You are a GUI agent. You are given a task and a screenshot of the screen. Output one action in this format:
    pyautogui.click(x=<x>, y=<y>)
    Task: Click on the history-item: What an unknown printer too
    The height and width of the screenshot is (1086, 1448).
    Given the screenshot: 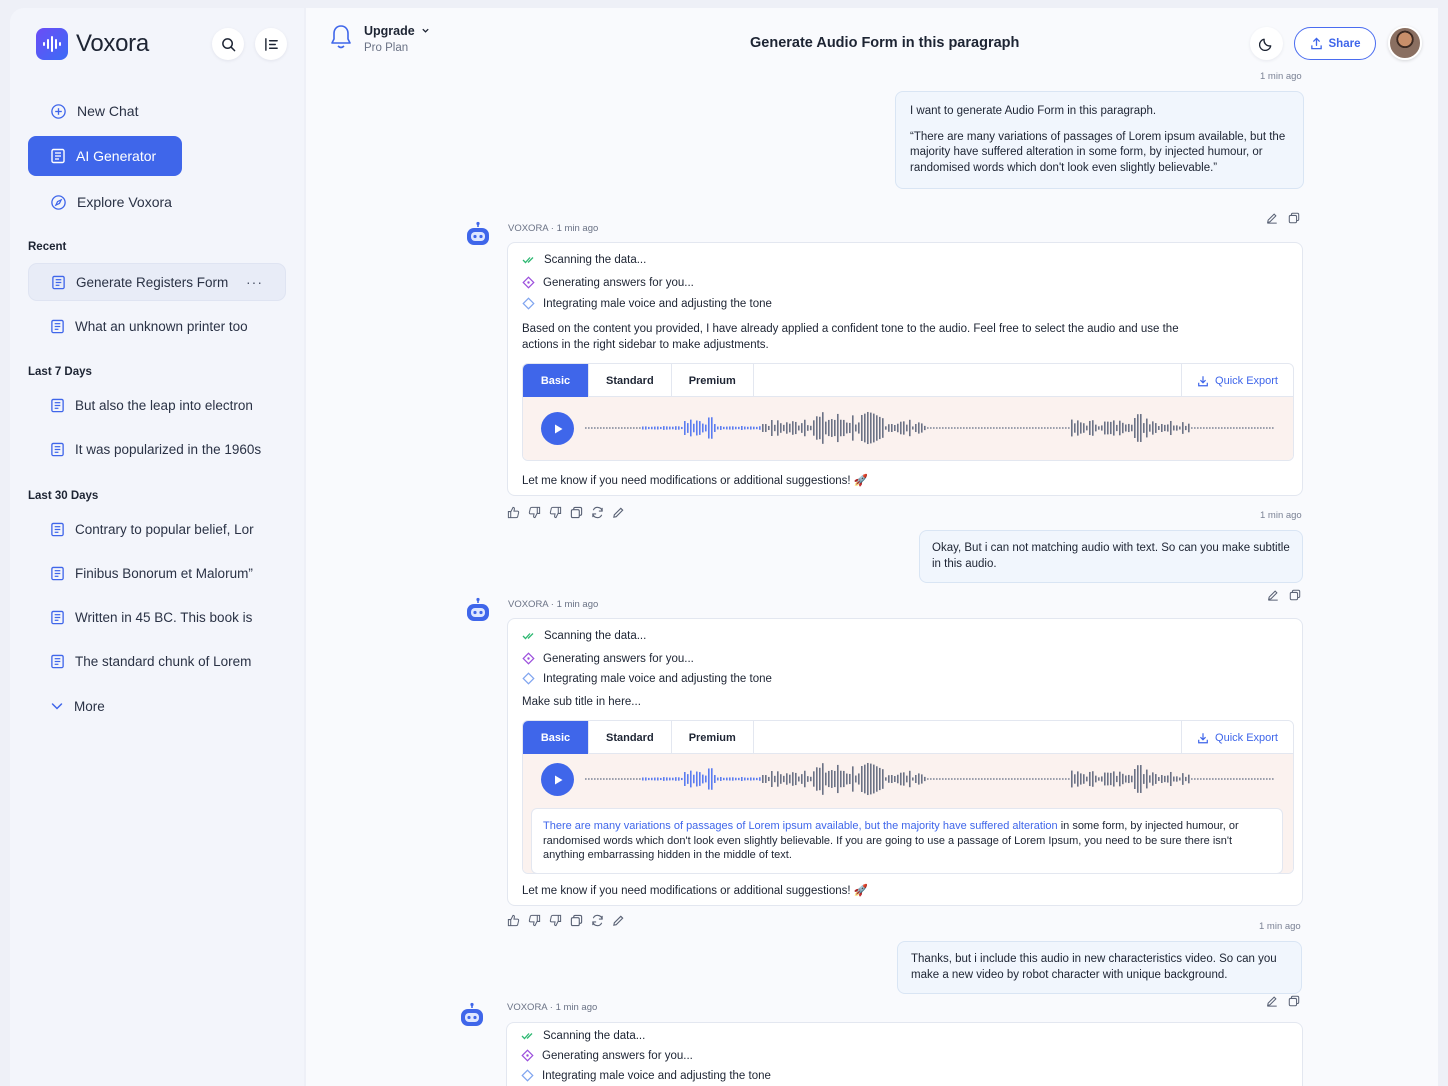 What is the action you would take?
    pyautogui.click(x=157, y=326)
    